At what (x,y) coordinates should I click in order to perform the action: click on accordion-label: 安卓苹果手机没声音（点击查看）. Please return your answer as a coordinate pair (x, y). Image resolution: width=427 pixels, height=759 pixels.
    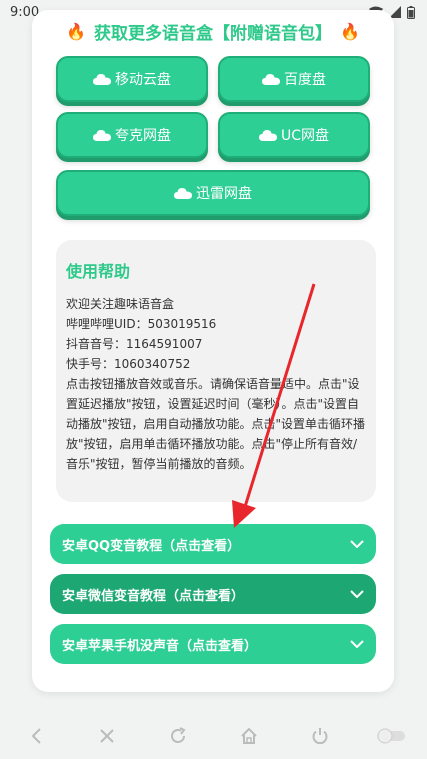
    Looking at the image, I should click on (160, 646).